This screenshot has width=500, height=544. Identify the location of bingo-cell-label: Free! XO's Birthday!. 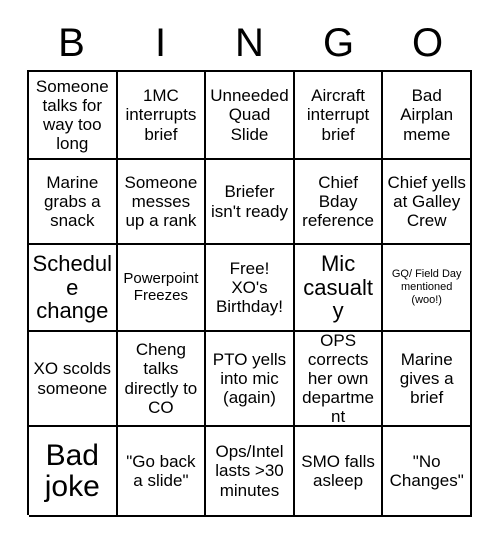
(249, 287).